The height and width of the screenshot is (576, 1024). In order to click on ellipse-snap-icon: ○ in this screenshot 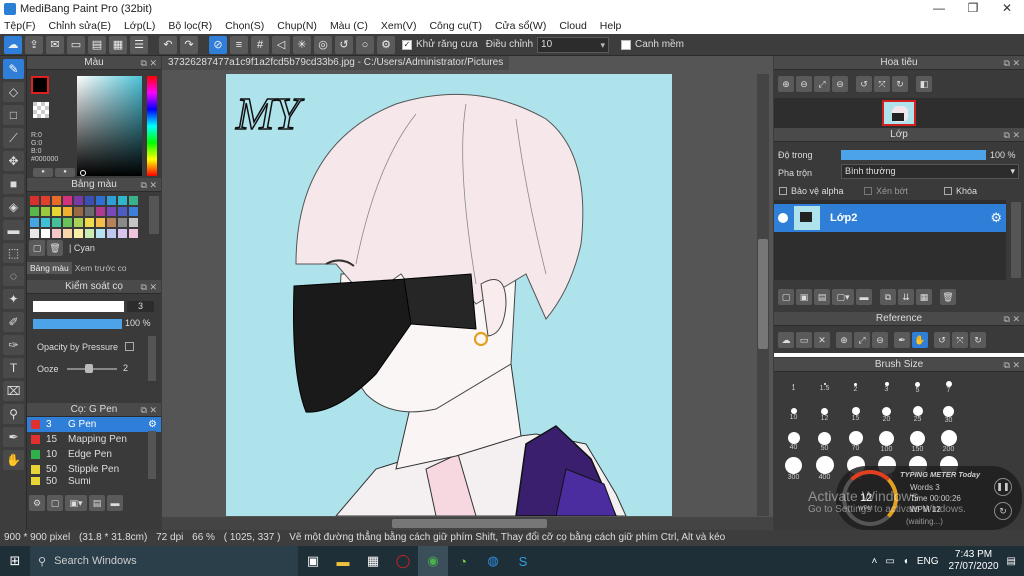, I will do `click(365, 44)`.